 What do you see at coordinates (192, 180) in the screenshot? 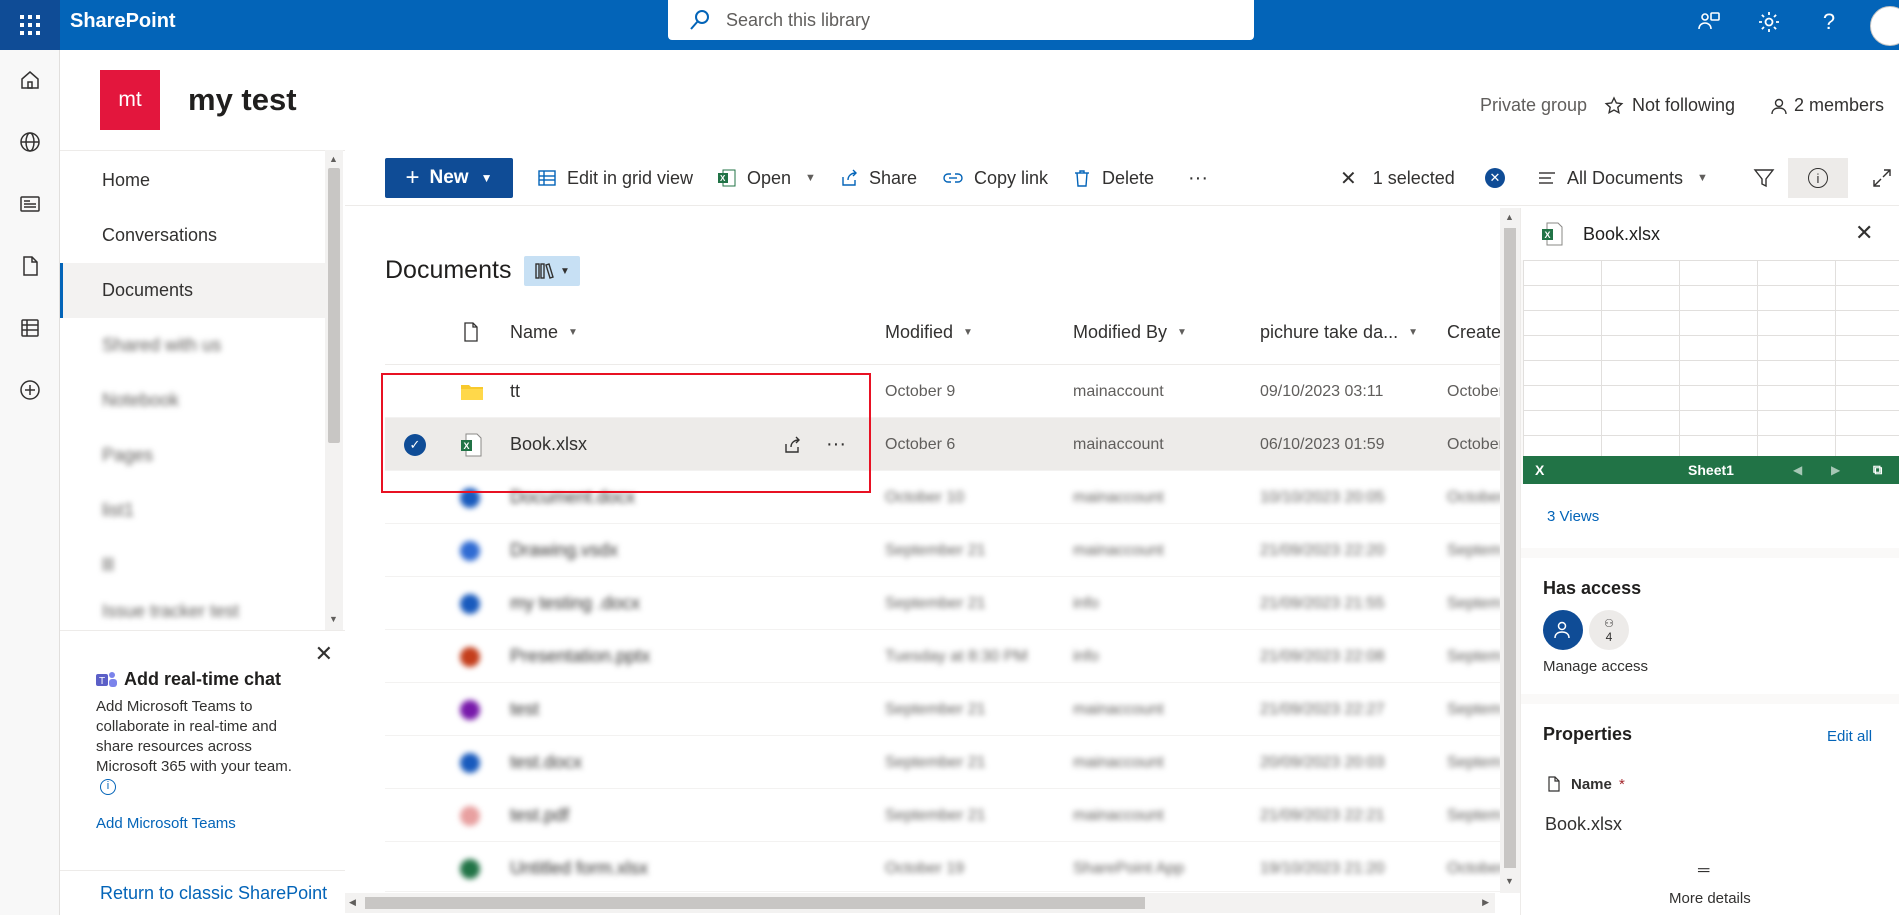
I see `nav-home: Home` at bounding box center [192, 180].